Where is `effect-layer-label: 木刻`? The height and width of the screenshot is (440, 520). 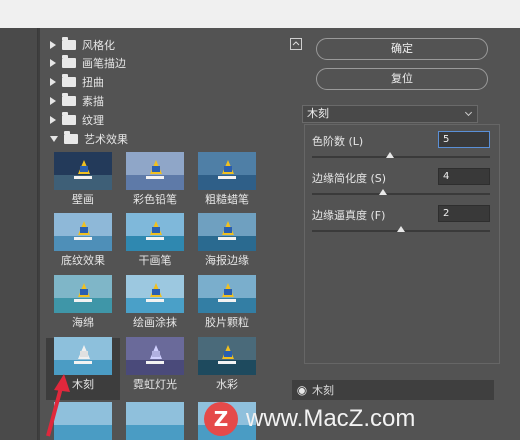
effect-layer-label: 木刻 is located at coordinates (323, 390).